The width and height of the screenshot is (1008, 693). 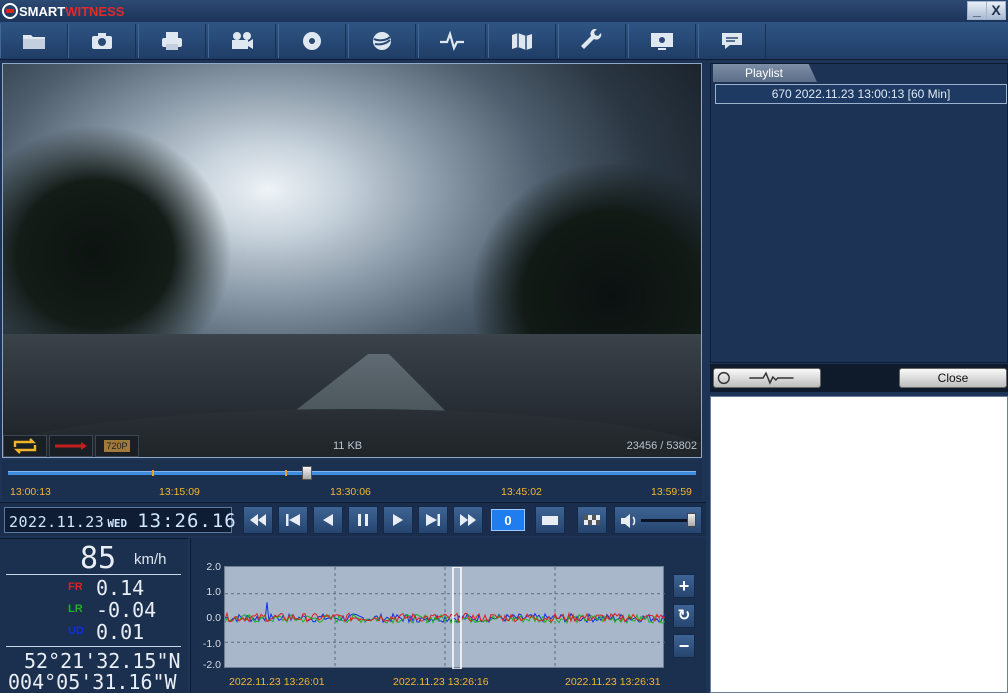 I want to click on previous-file-button, so click(x=293, y=520).